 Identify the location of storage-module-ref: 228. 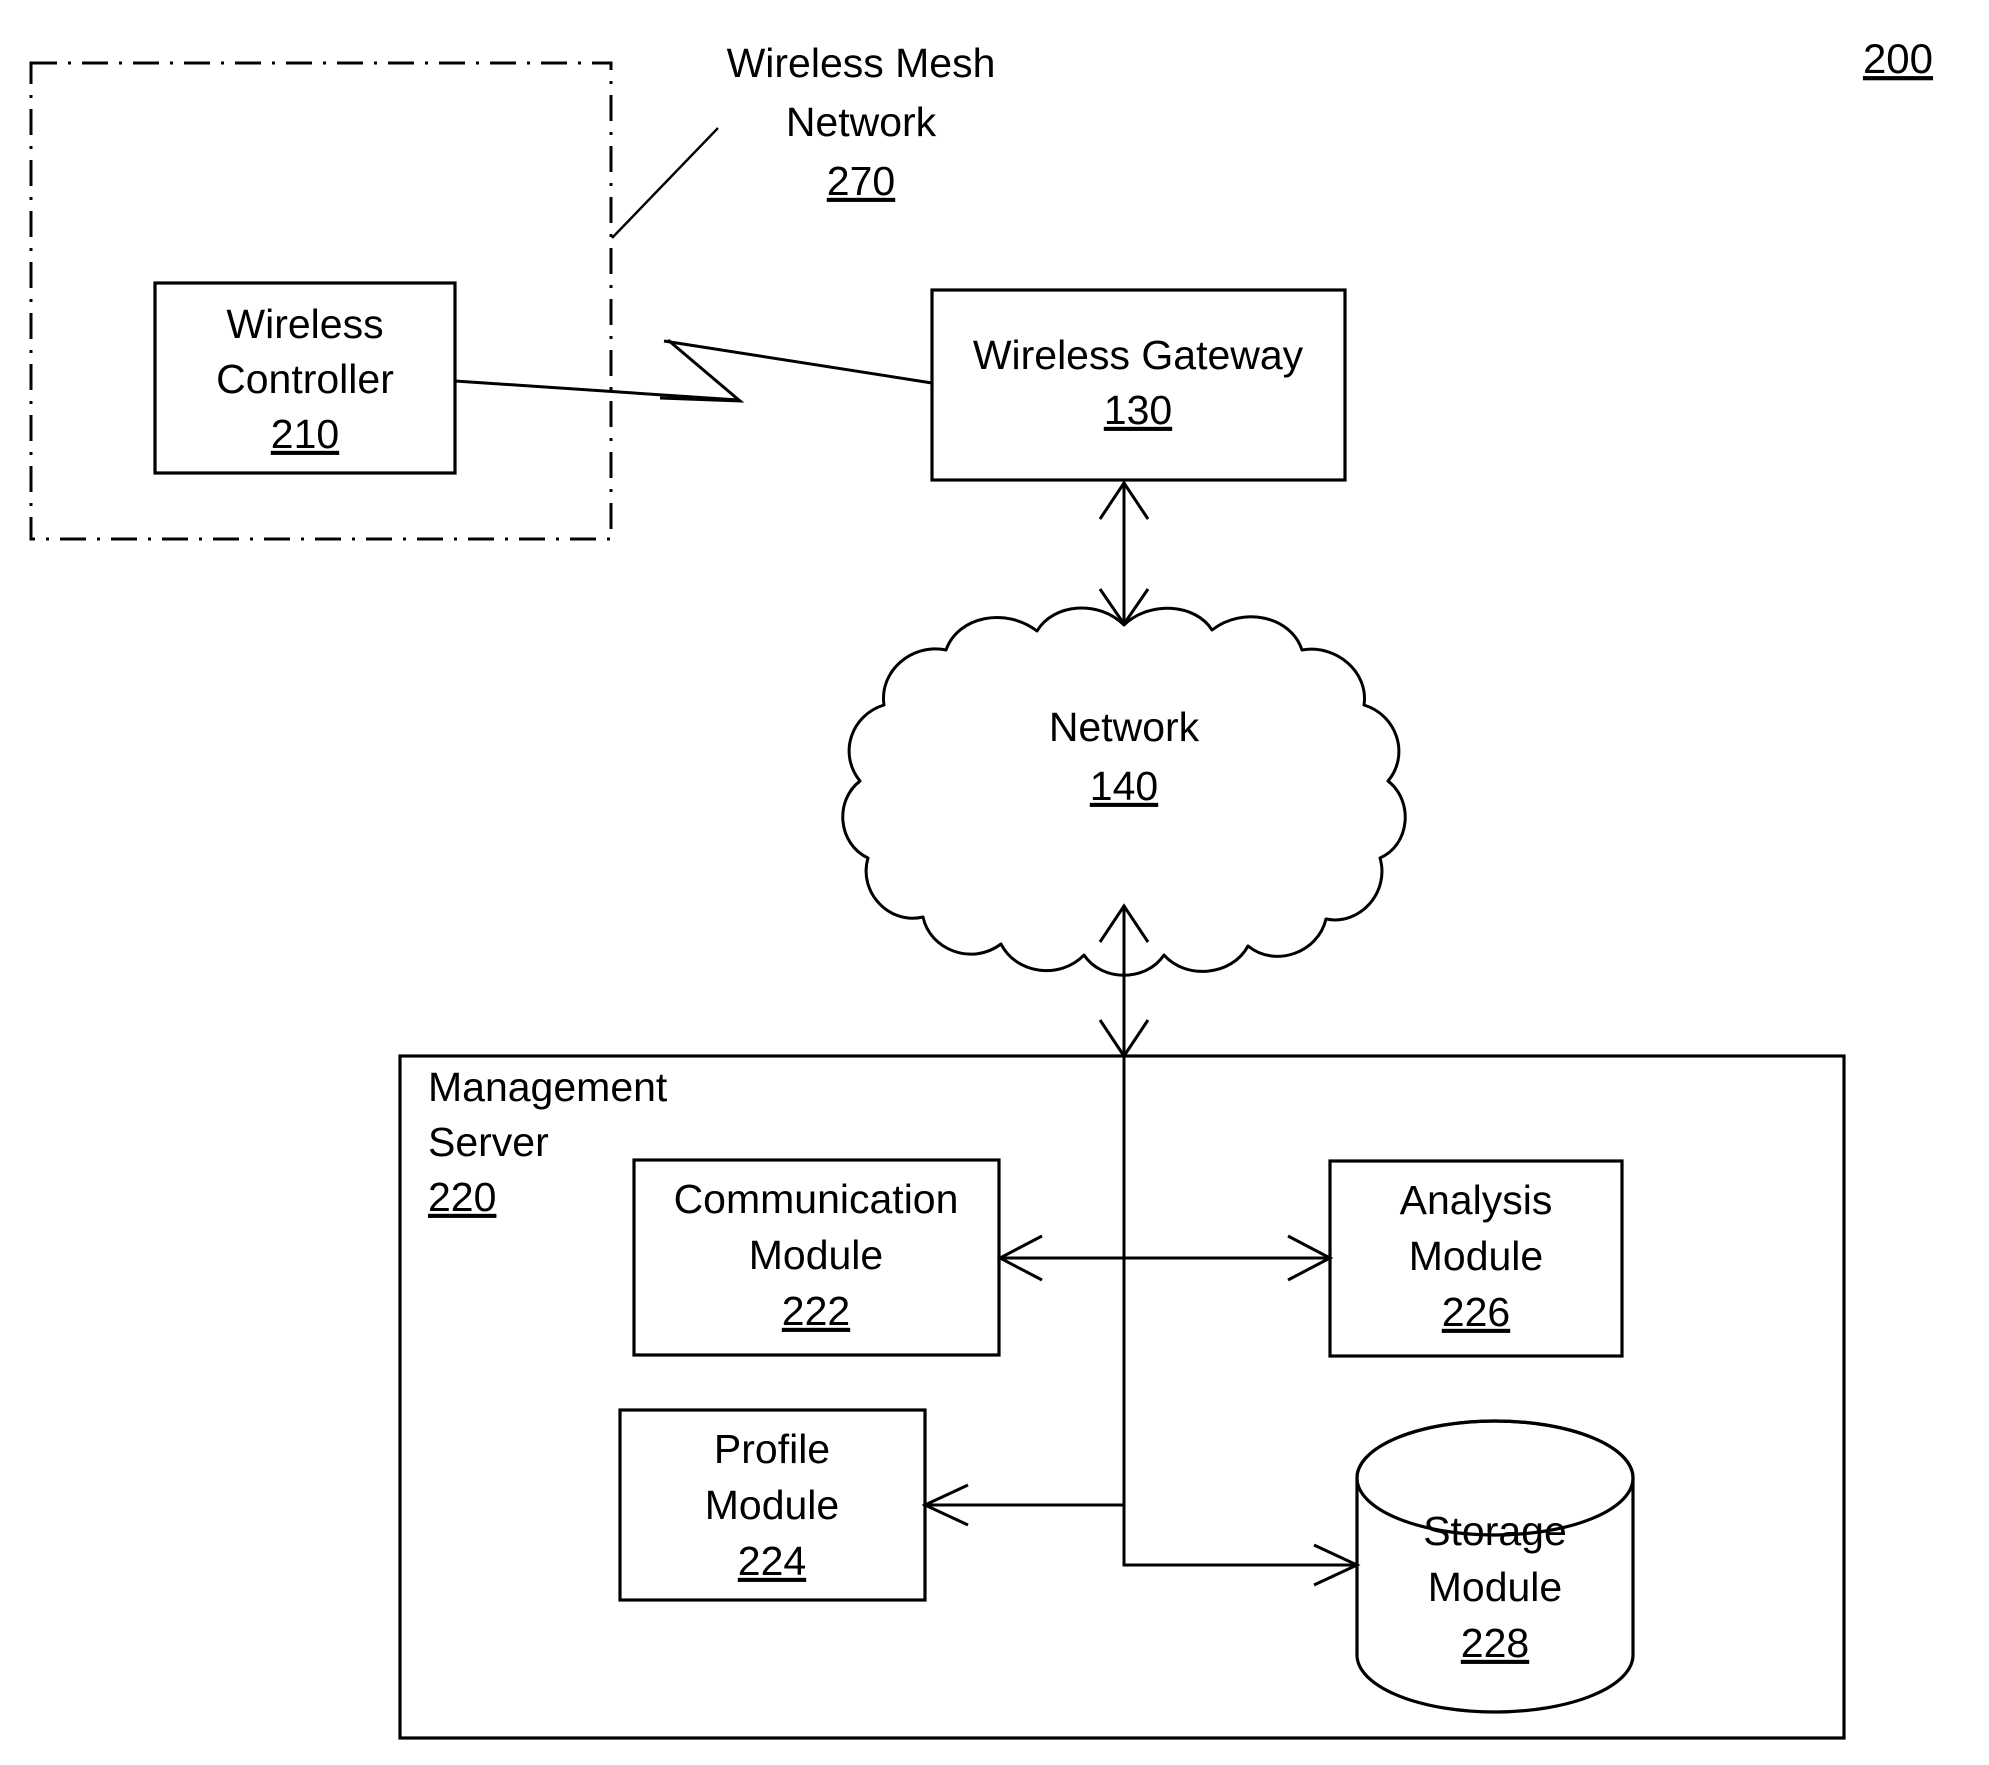
(1495, 1643).